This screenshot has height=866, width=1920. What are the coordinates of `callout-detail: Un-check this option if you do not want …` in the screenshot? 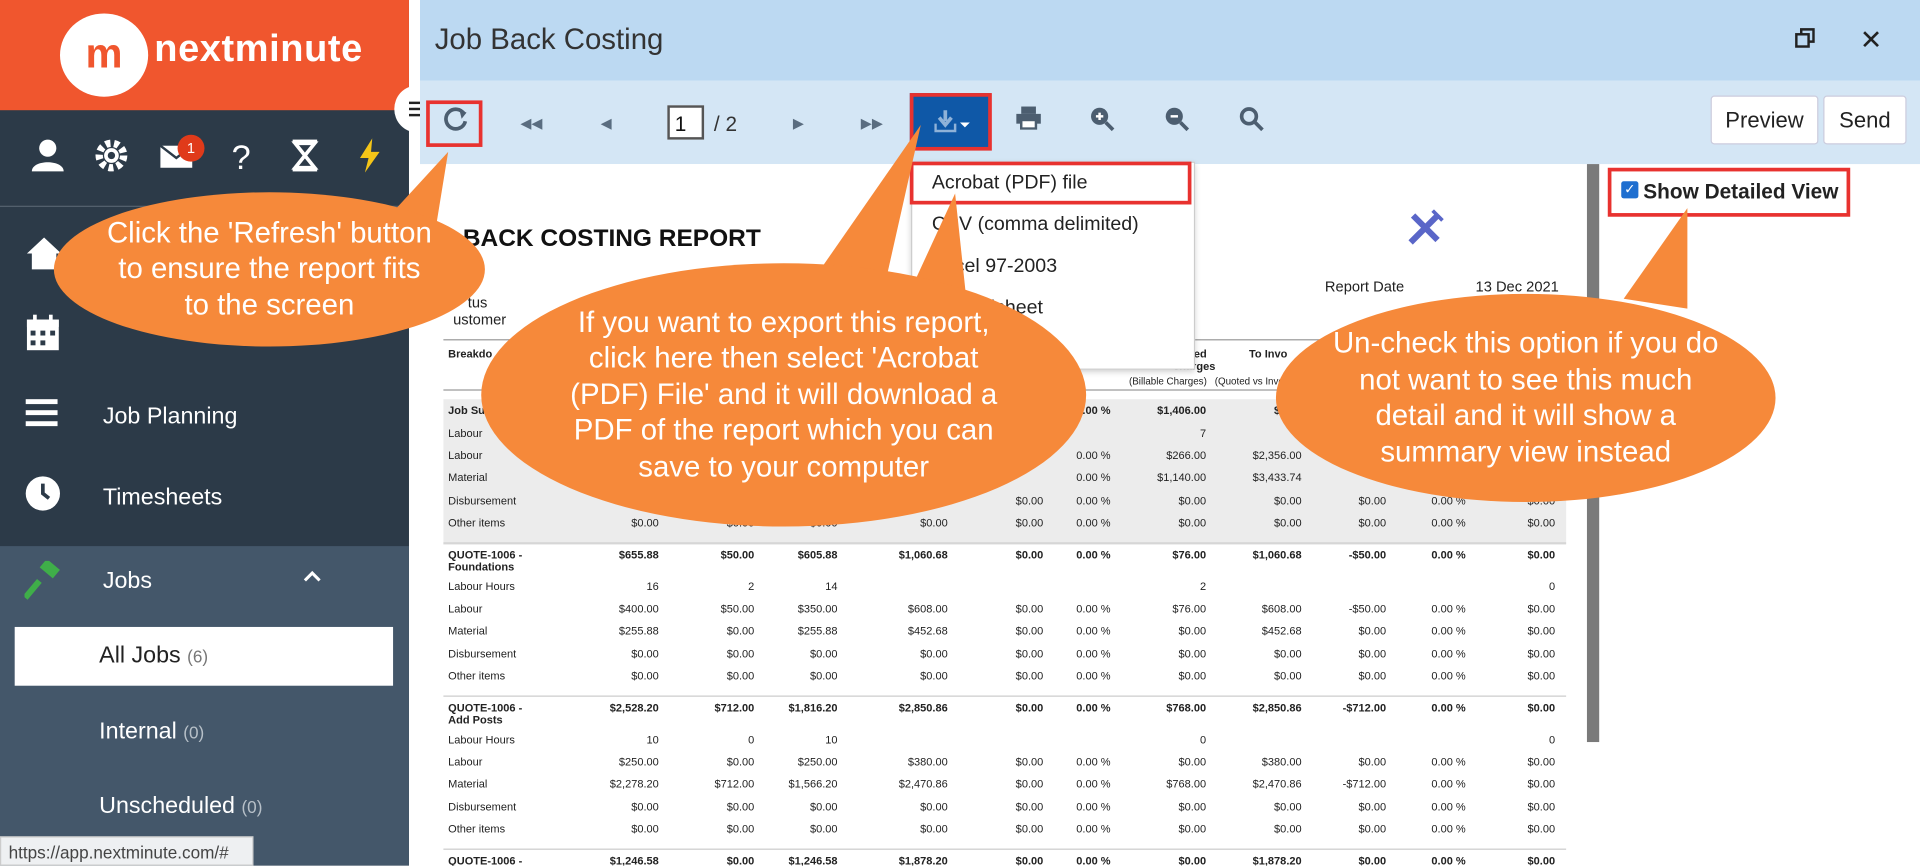 It's located at (1525, 398).